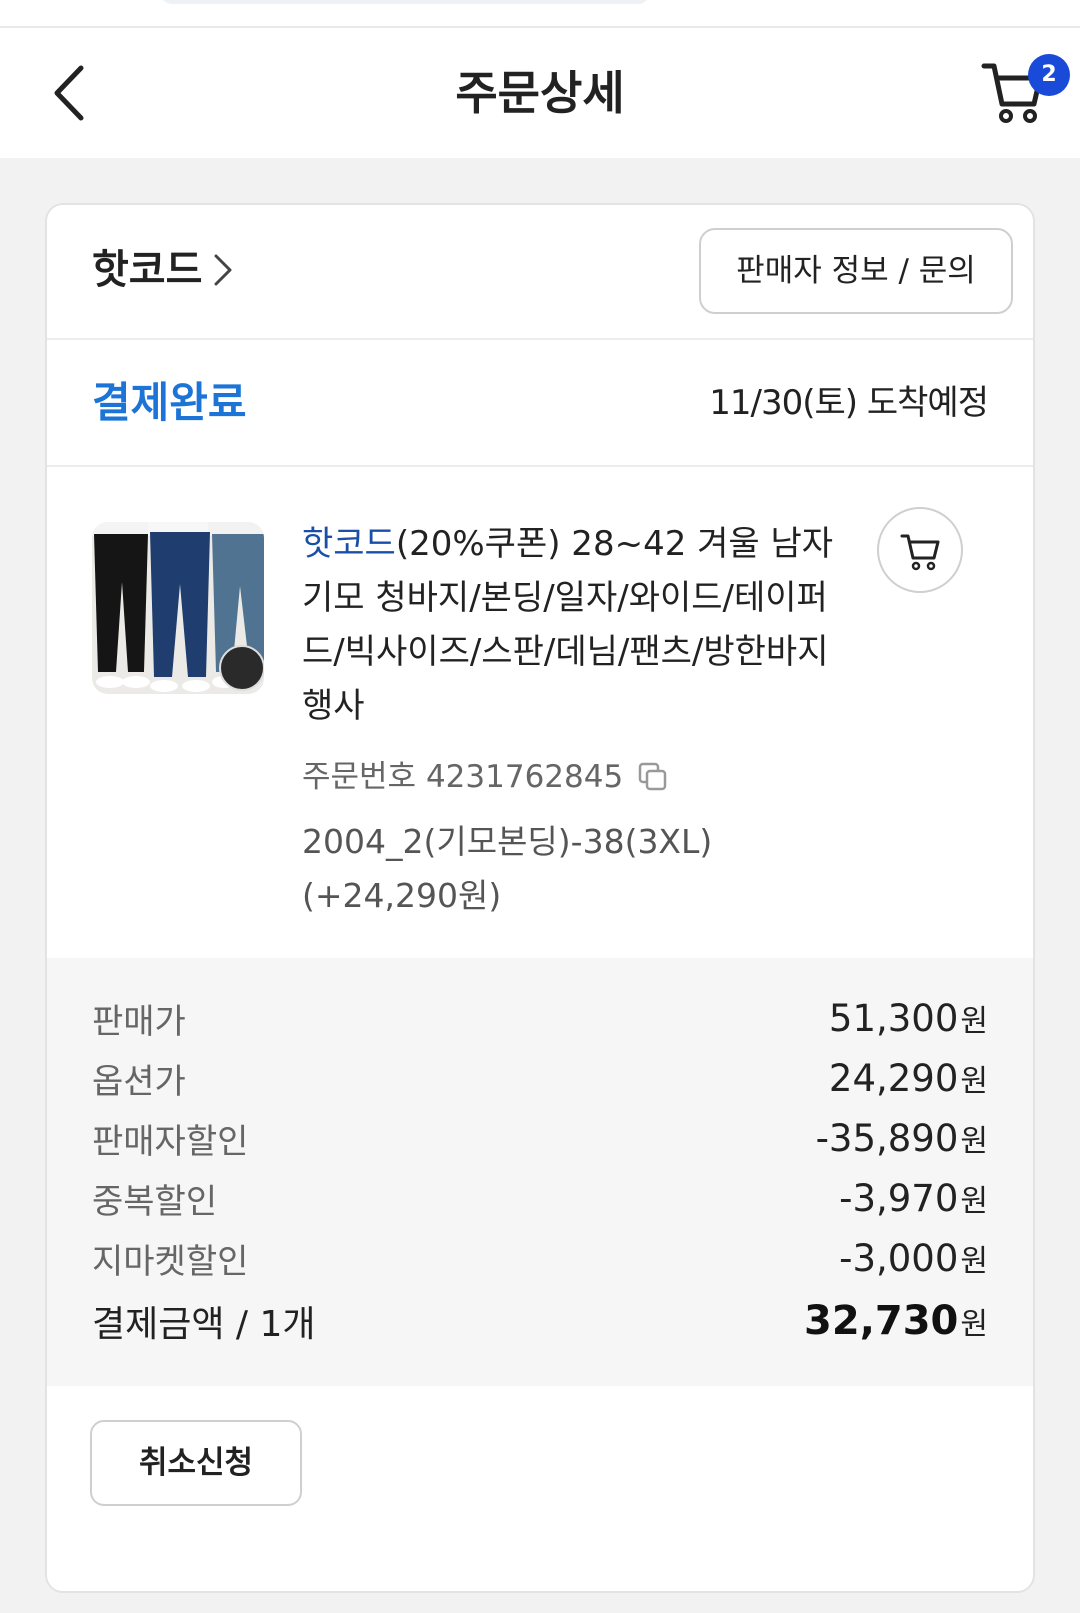 The image size is (1080, 1613). What do you see at coordinates (402, 895) in the screenshot?
I see `option-price: (+24,290원)` at bounding box center [402, 895].